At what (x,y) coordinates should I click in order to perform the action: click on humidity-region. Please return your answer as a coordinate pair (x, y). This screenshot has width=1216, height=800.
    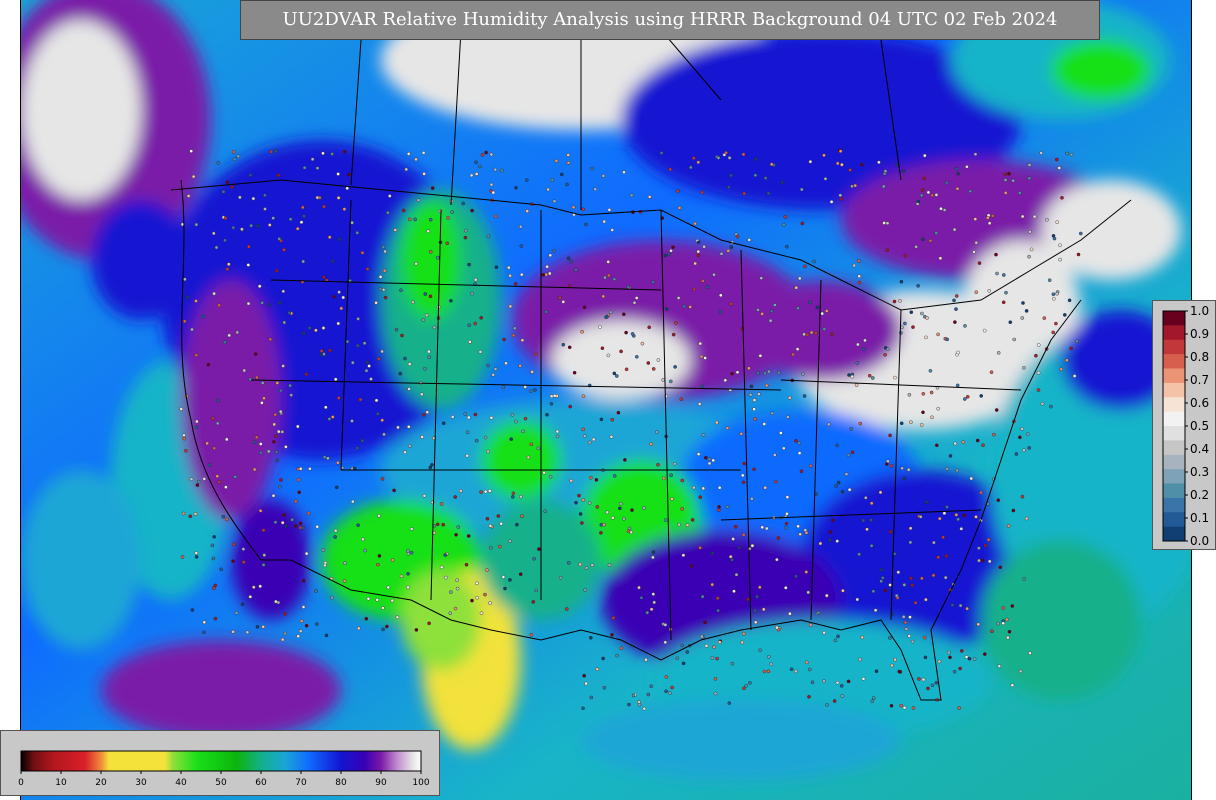
    Looking at the image, I should click on (81, 560).